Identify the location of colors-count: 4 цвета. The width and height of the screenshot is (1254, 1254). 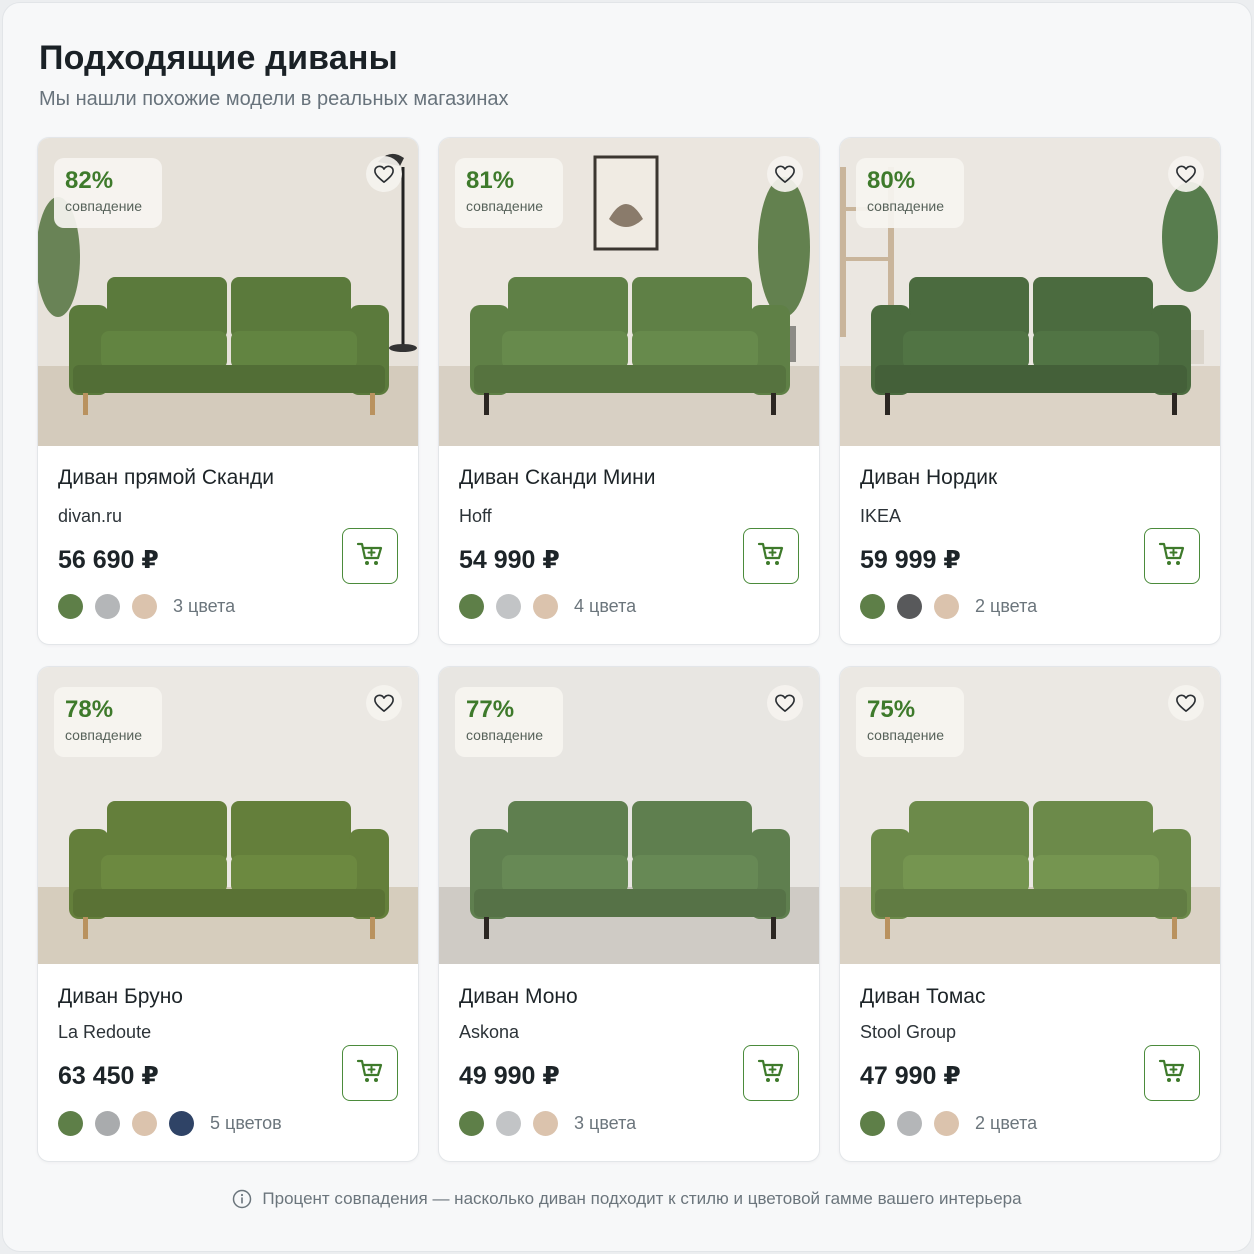
(605, 606).